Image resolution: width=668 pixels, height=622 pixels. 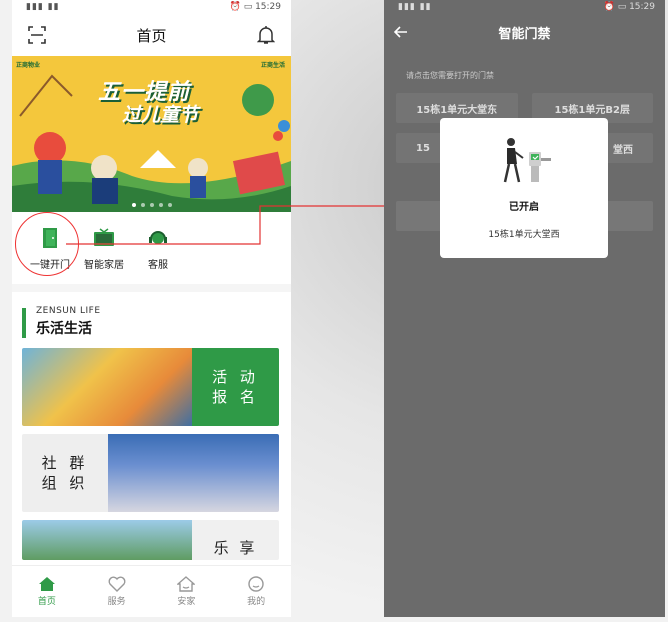 I want to click on tab-home-settle: 安家, so click(x=187, y=591).